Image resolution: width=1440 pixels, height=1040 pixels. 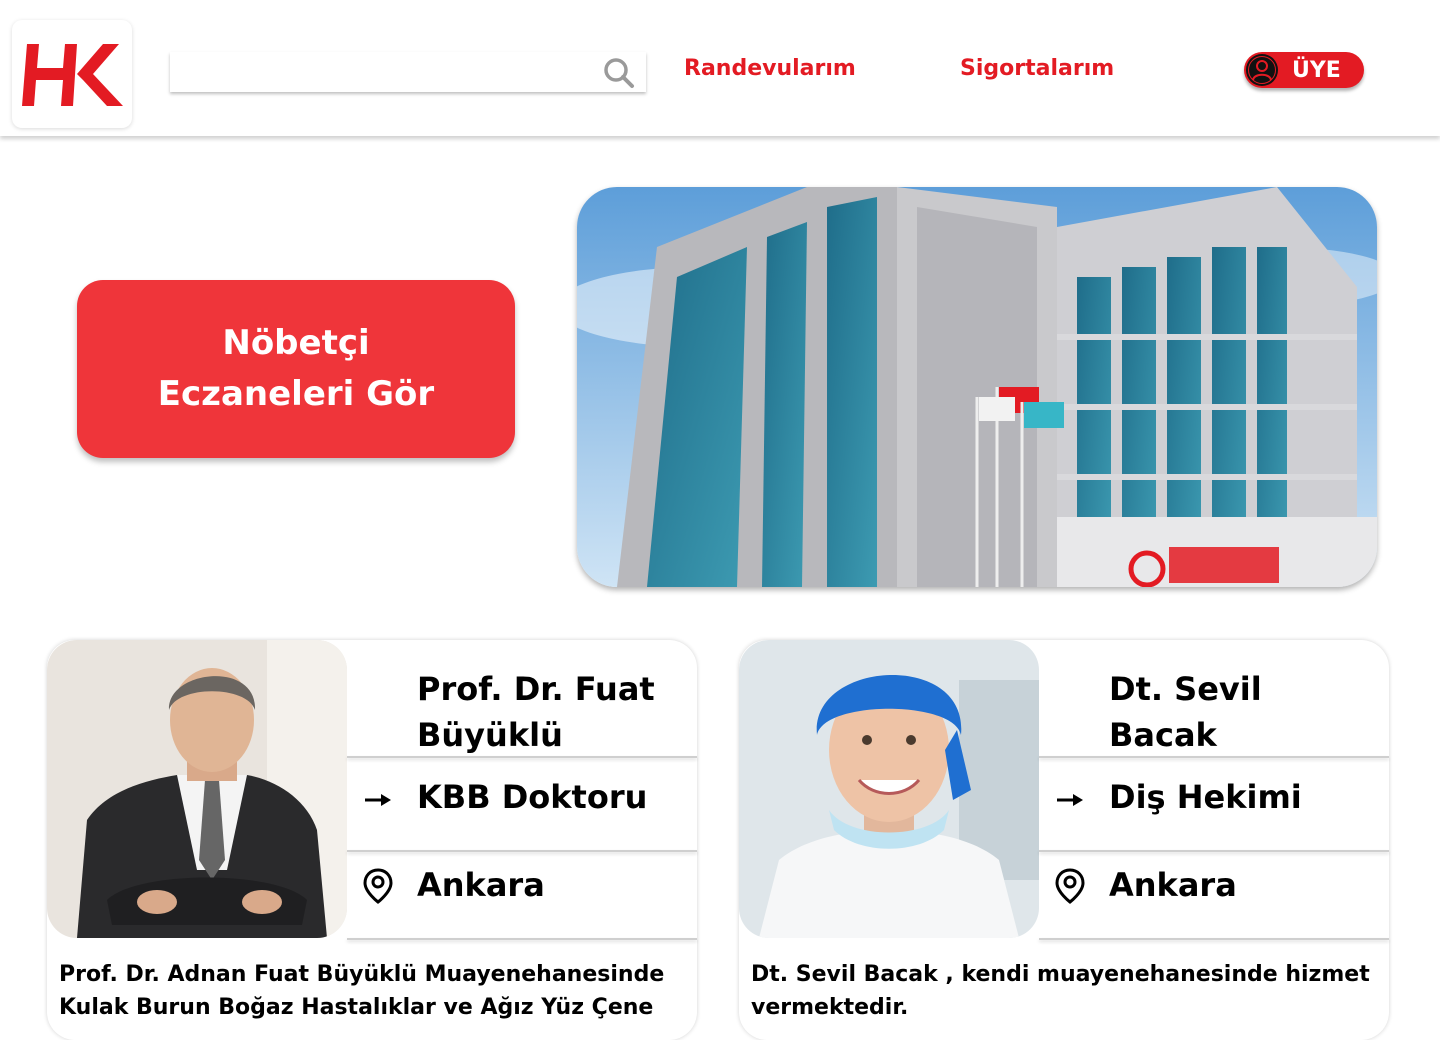 What do you see at coordinates (1244, 712) in the screenshot?
I see `doctor-name: Dt. Sevil Bacak` at bounding box center [1244, 712].